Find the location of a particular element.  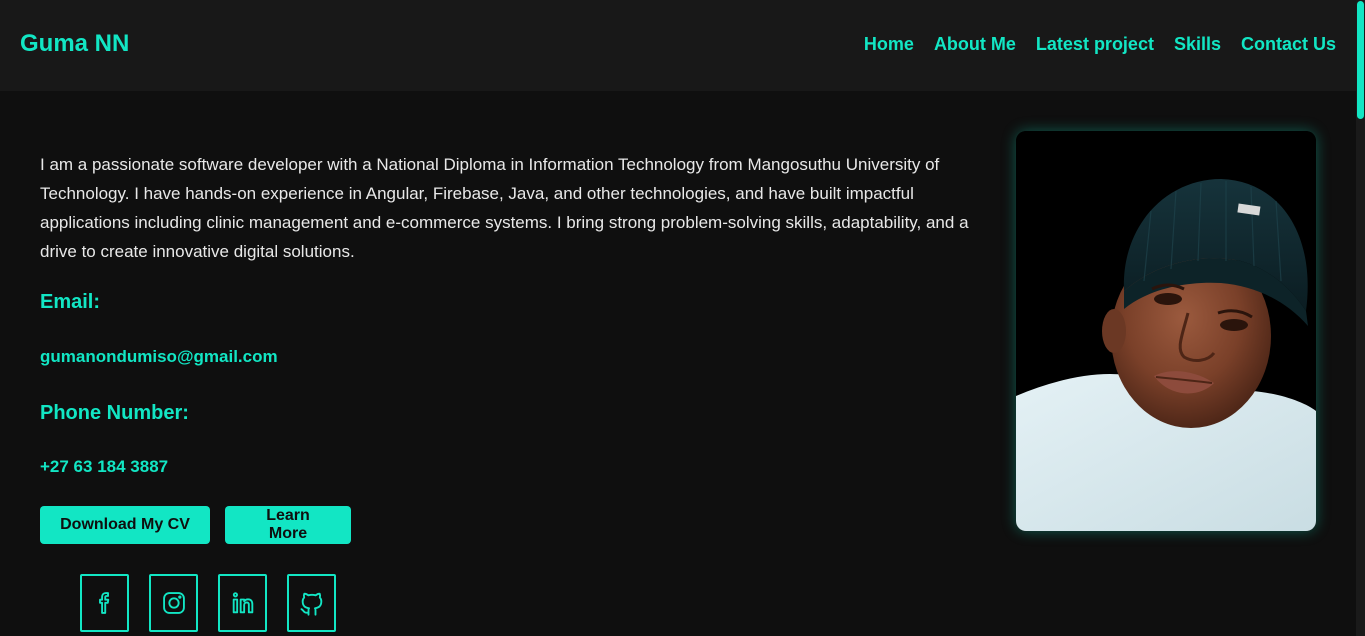

brand-logo: Guma NN is located at coordinates (74, 44).